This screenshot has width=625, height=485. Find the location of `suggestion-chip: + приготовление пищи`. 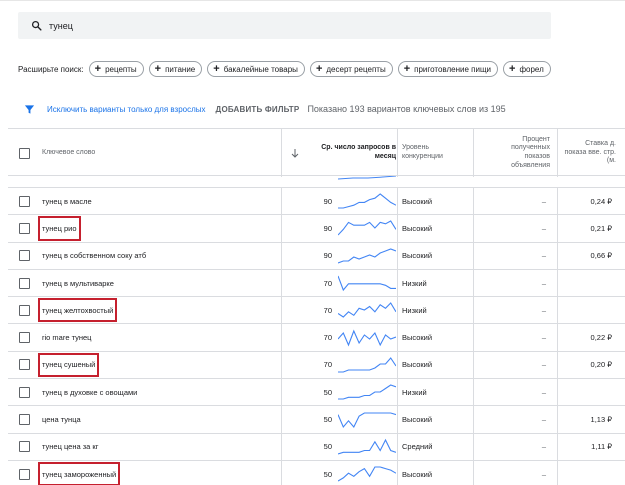

suggestion-chip: + приготовление пищи is located at coordinates (448, 69).